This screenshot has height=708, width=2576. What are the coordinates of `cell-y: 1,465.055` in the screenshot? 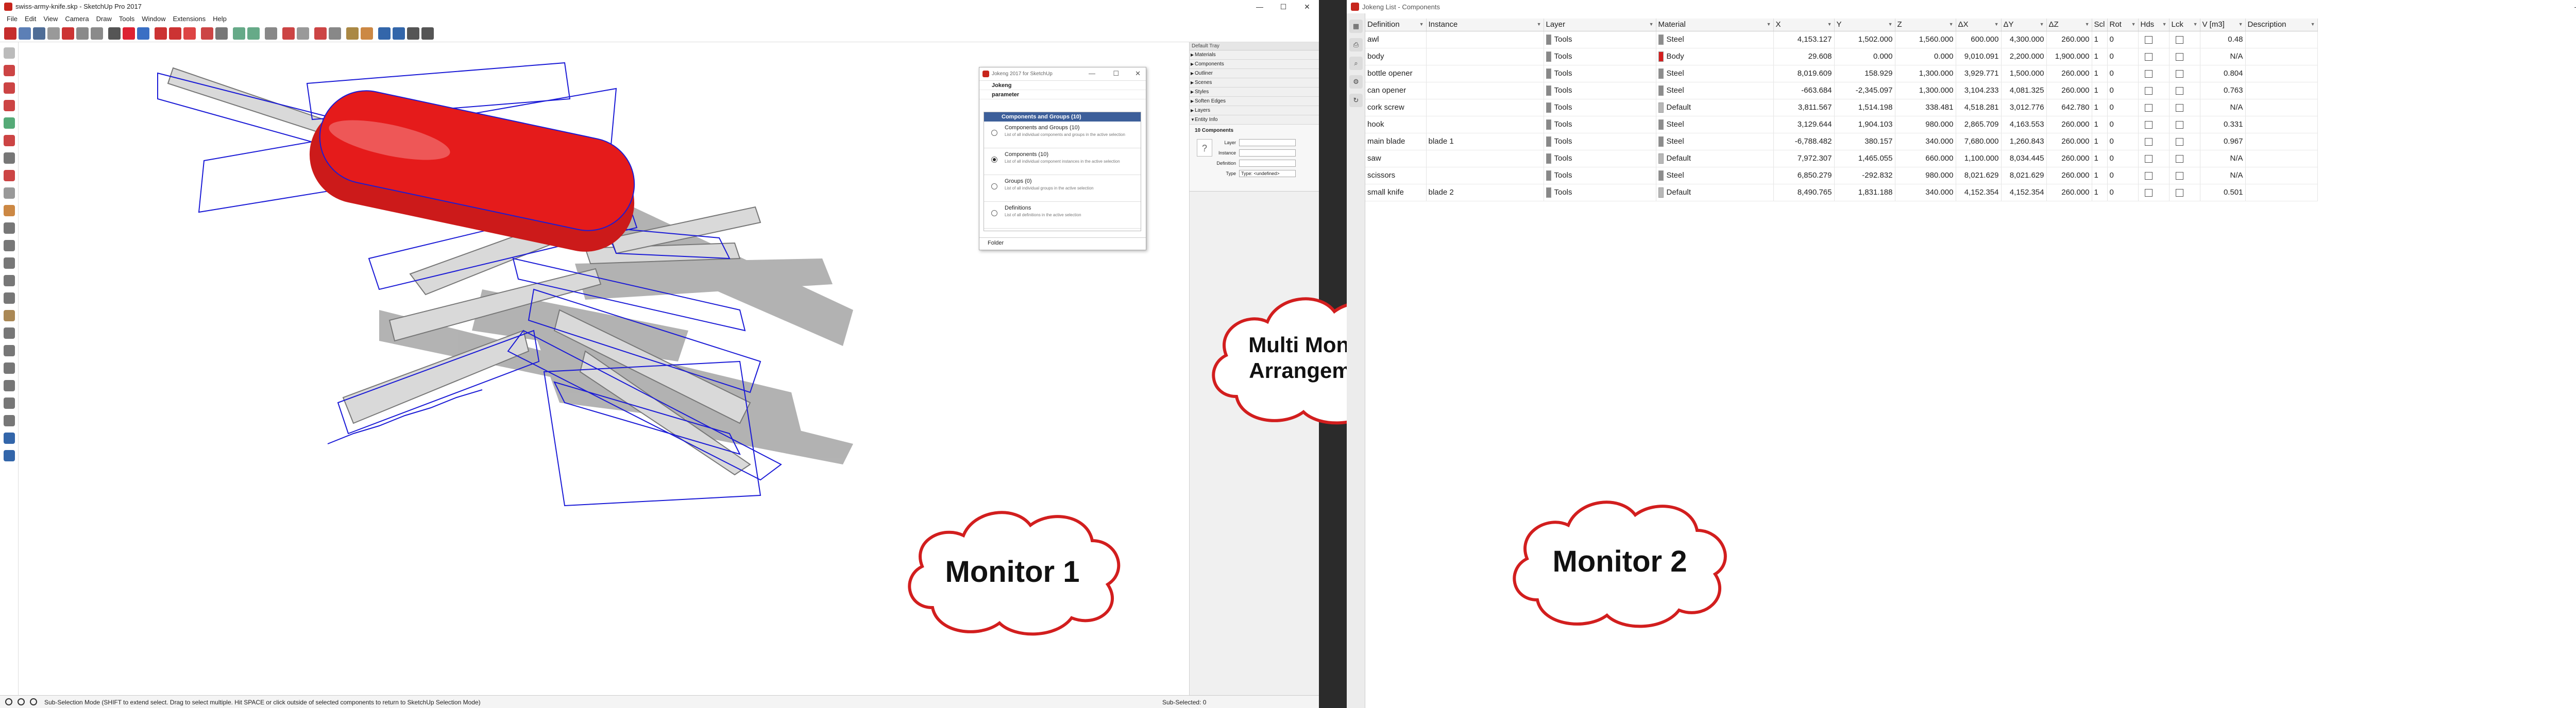 It's located at (1864, 158).